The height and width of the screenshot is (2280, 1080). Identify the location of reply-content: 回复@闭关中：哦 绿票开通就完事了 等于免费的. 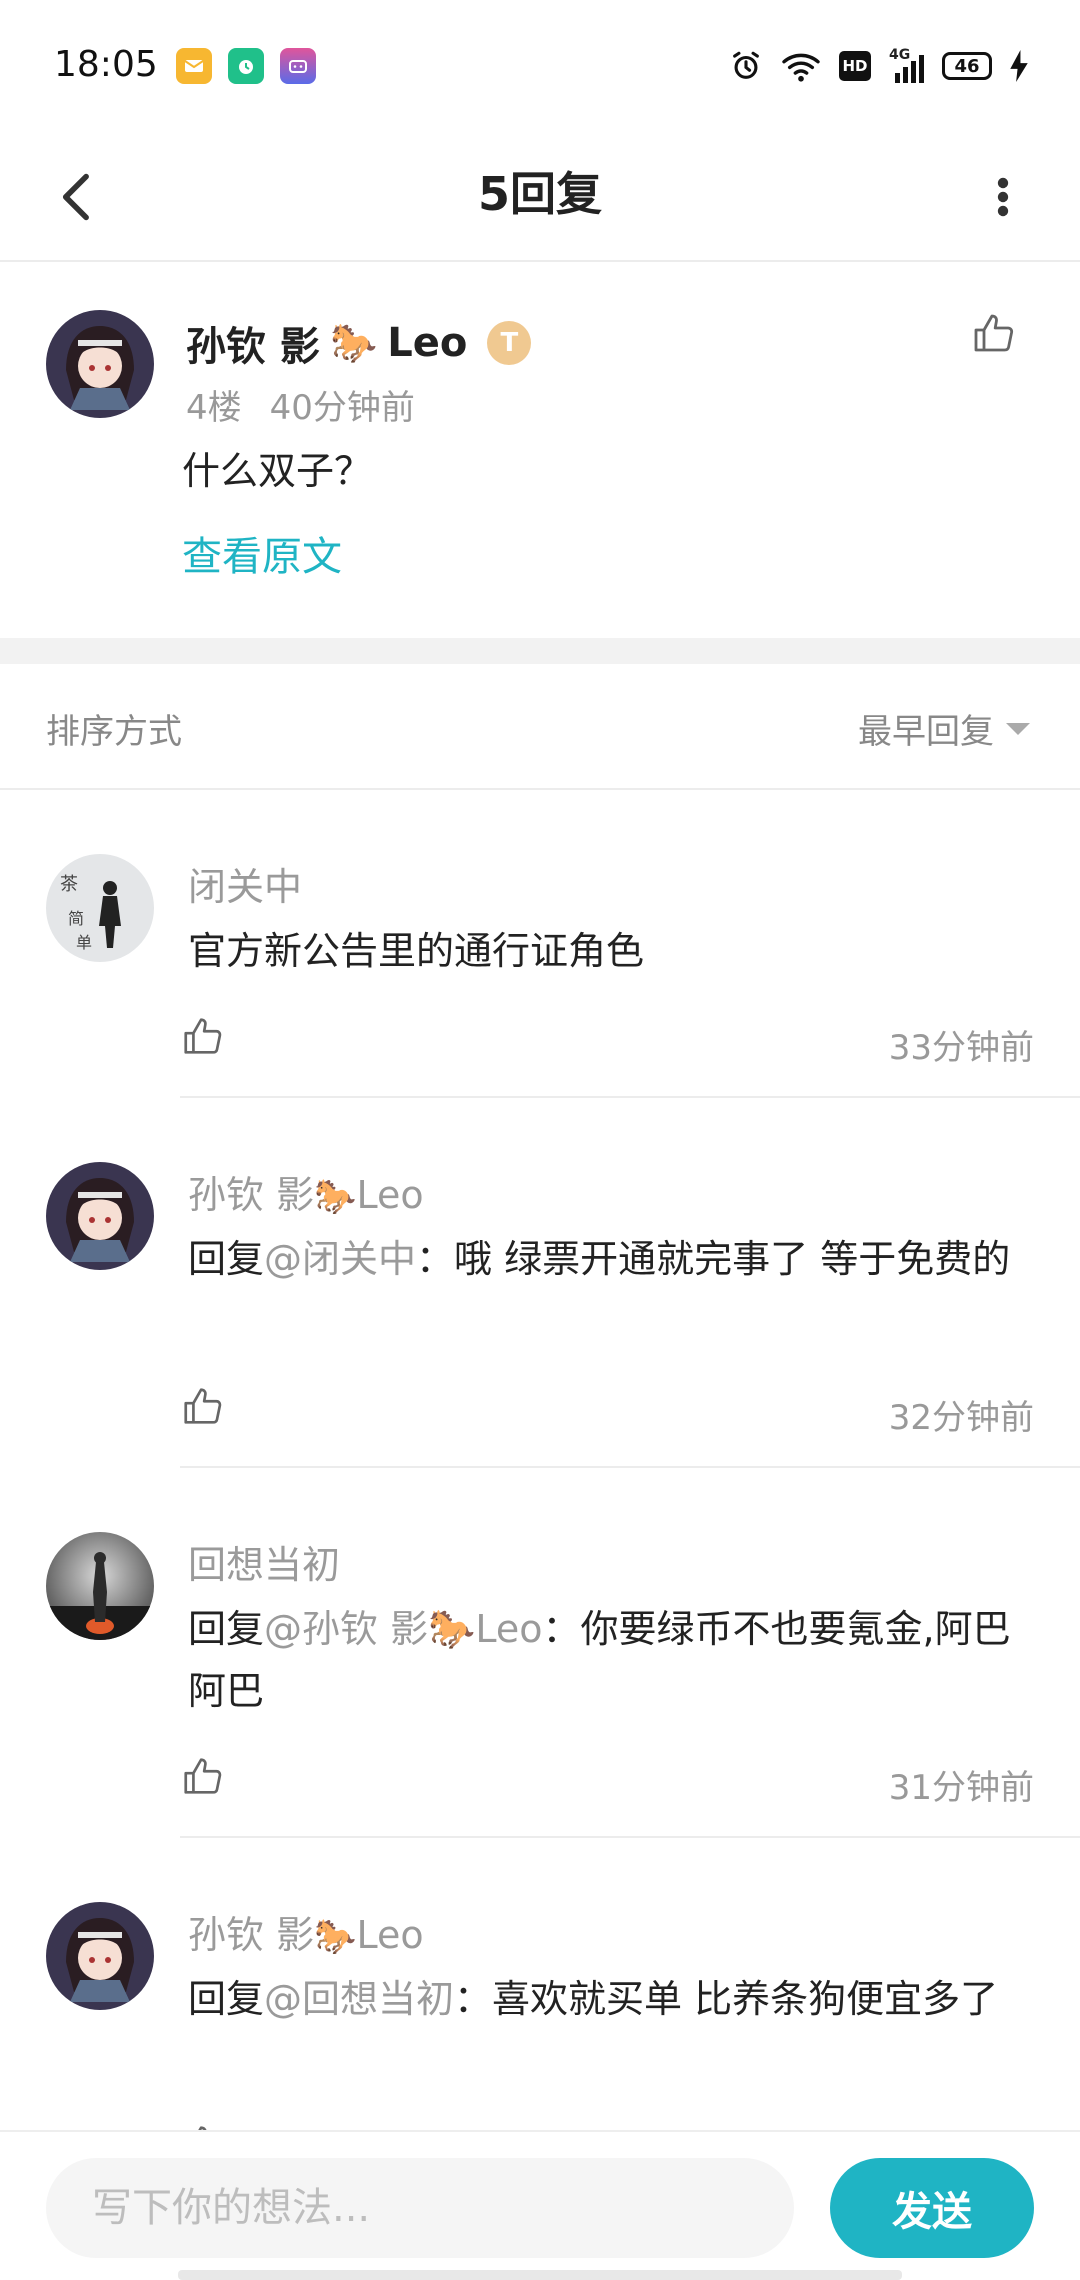
(608, 1259).